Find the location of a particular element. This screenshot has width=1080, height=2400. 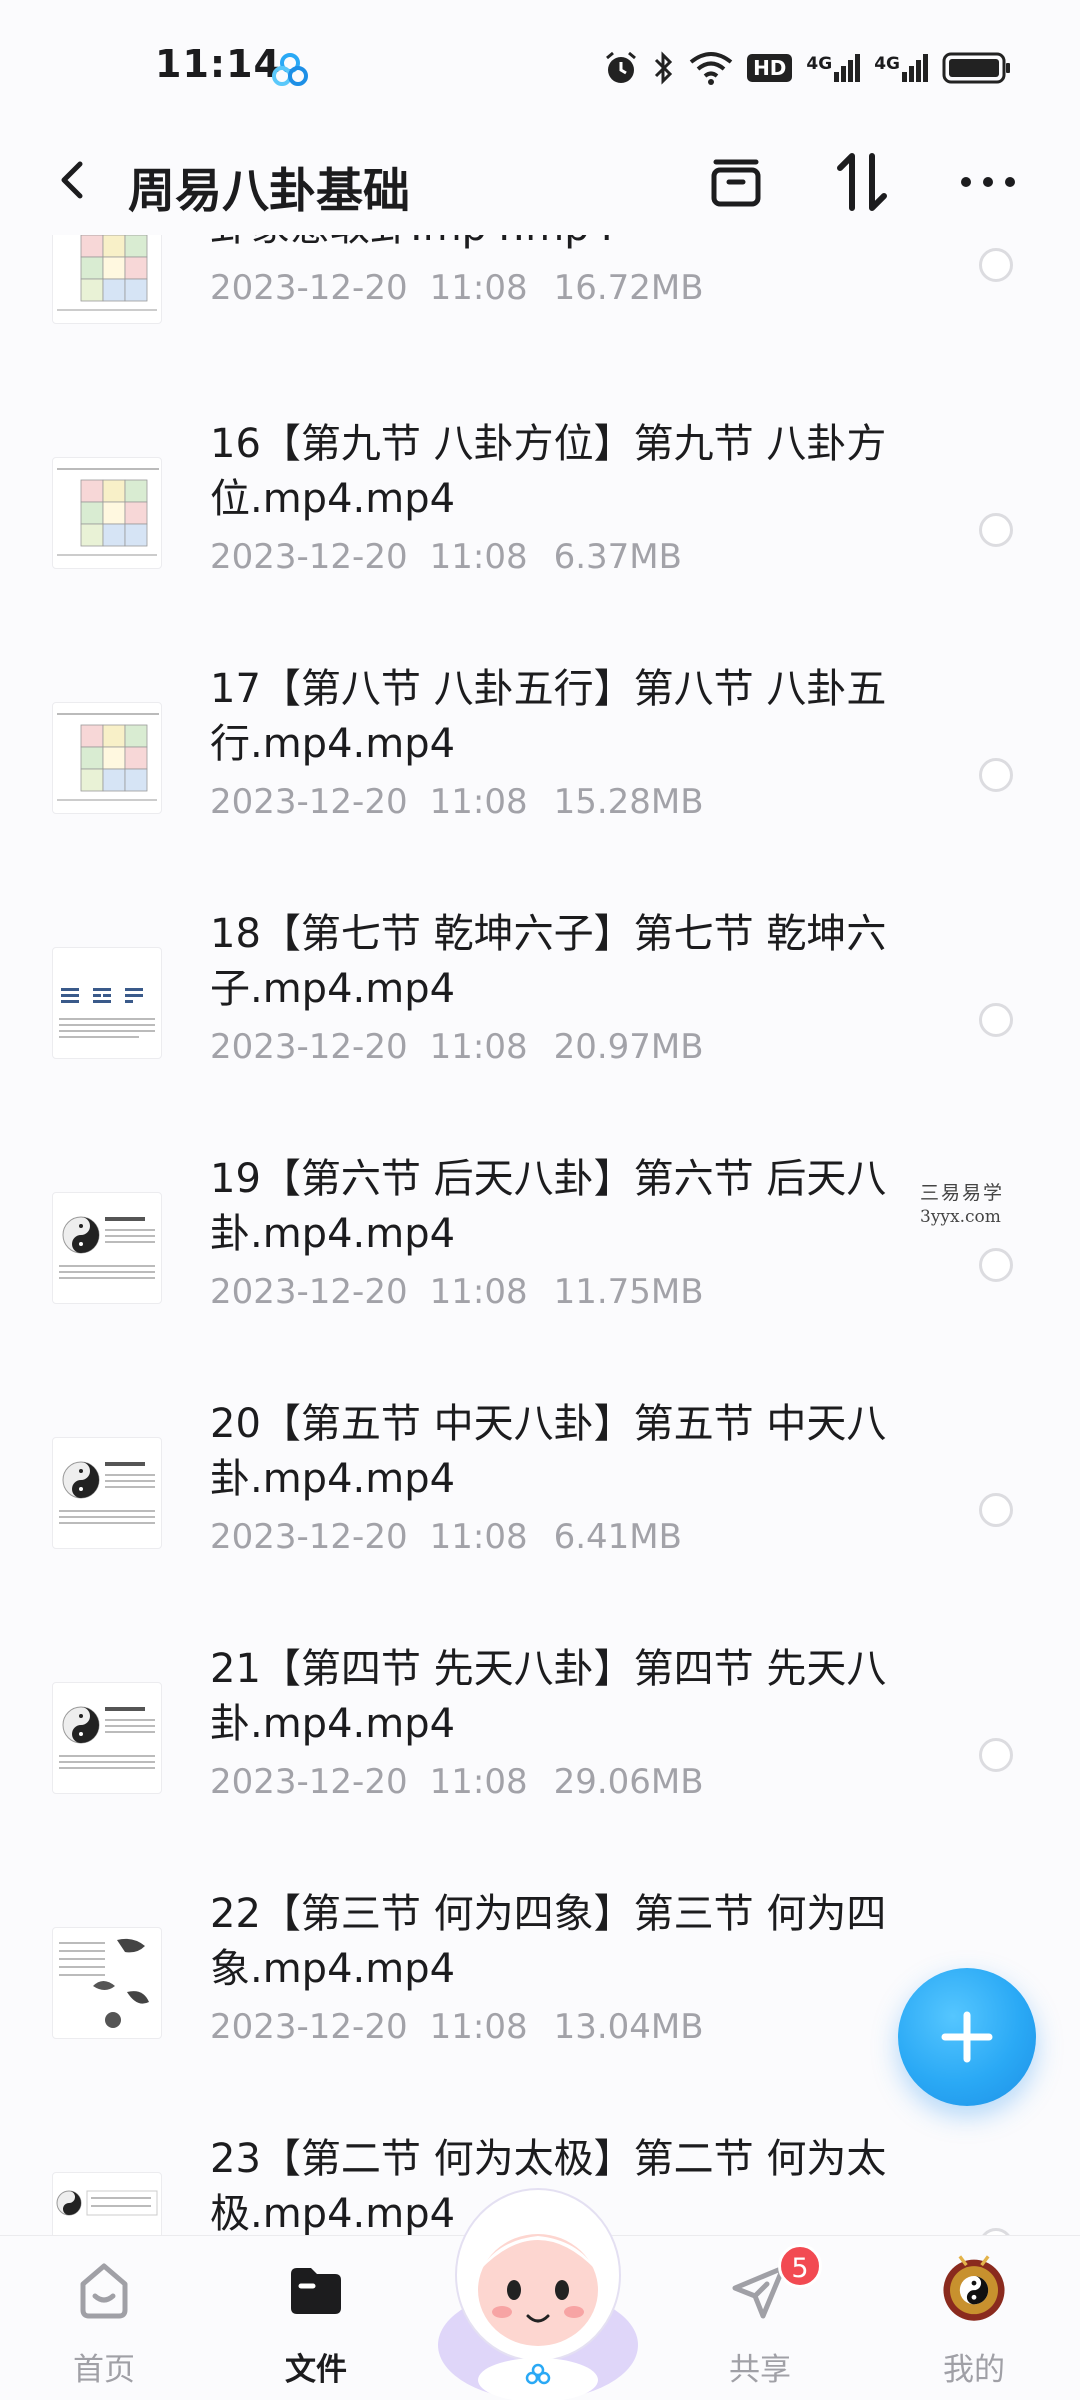

nav-profile: 我的 is located at coordinates (974, 2318).